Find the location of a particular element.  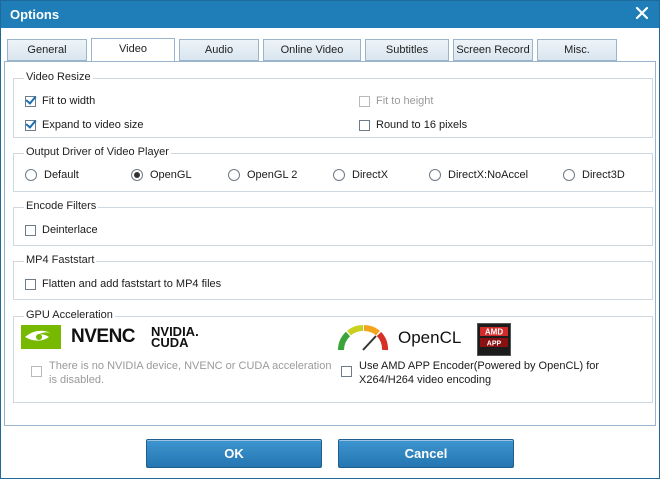

amd-app-logo: AMD APP is located at coordinates (494, 339).